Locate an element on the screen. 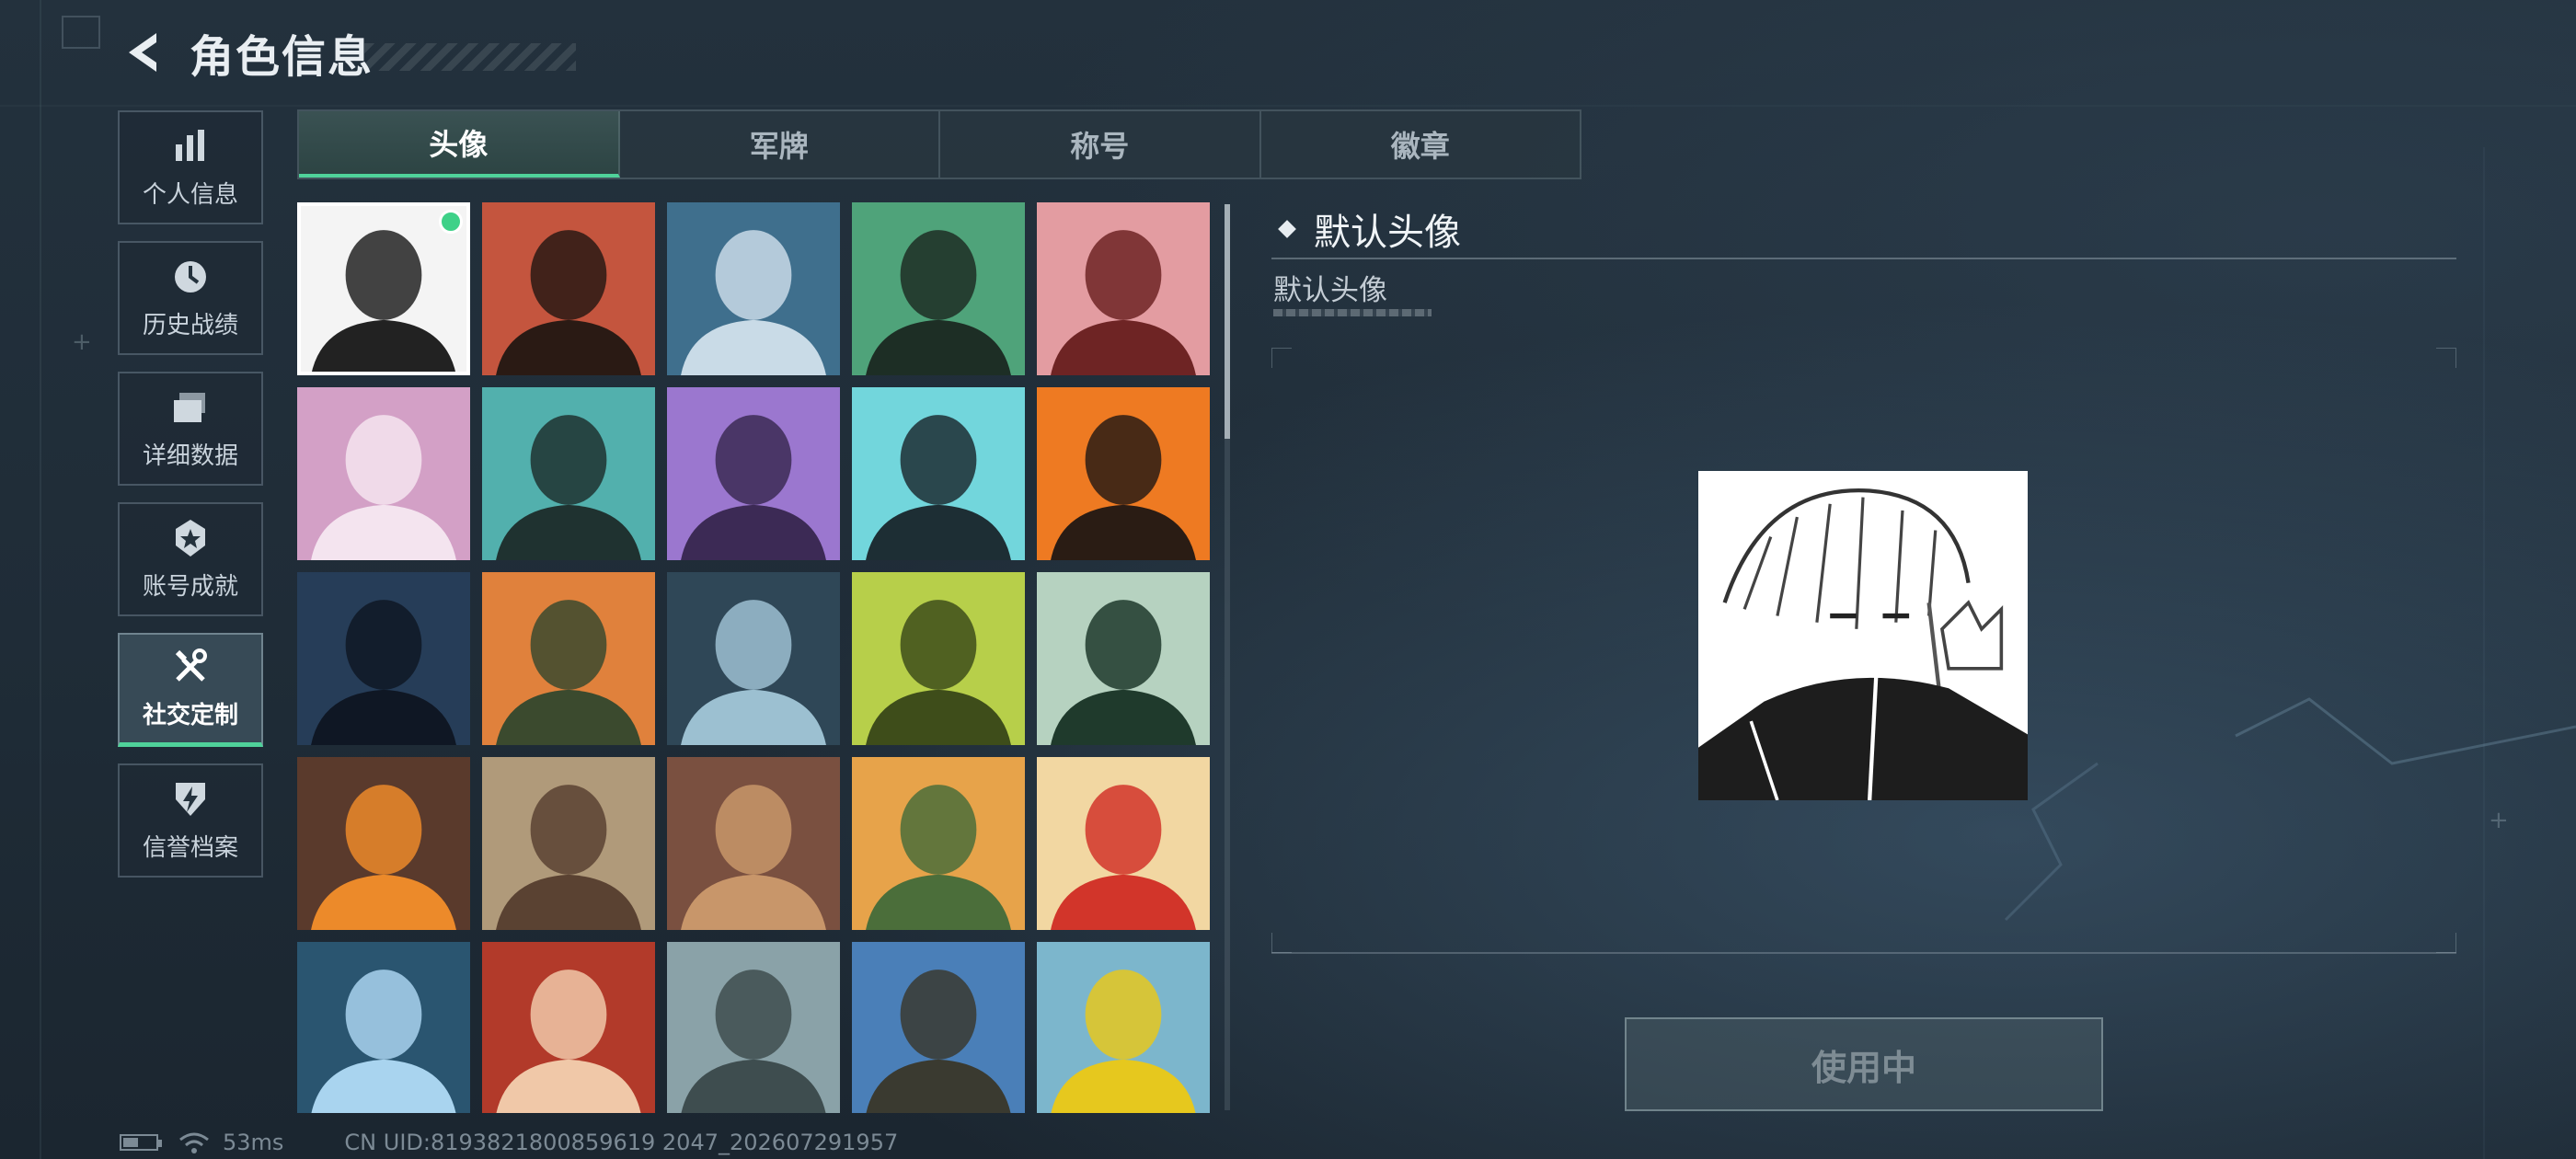 Image resolution: width=2576 pixels, height=1159 pixels. sidebar-nav: 个人信息 历史战绩 详细数据 账号成就 社交定制 信誉档案 is located at coordinates (191, 502).